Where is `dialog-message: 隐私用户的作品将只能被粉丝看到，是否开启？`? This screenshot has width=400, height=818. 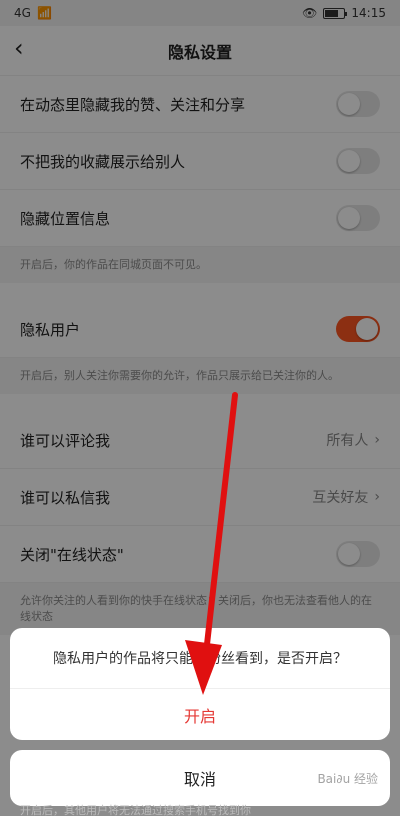 dialog-message: 隐私用户的作品将只能被粉丝看到，是否开启？ is located at coordinates (200, 658).